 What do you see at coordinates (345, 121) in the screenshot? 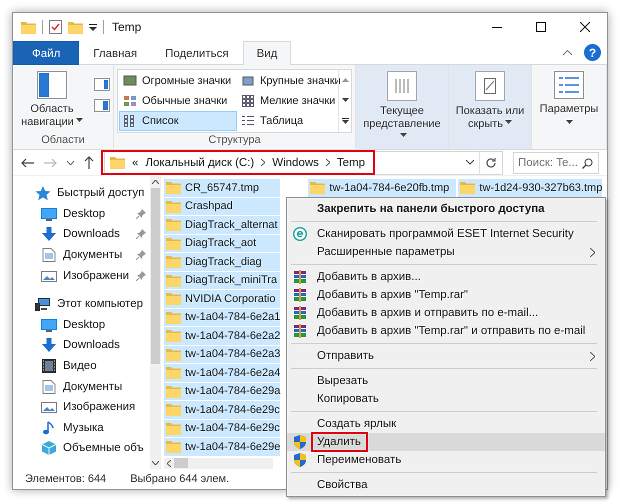
I see `expand-gallery-icon` at bounding box center [345, 121].